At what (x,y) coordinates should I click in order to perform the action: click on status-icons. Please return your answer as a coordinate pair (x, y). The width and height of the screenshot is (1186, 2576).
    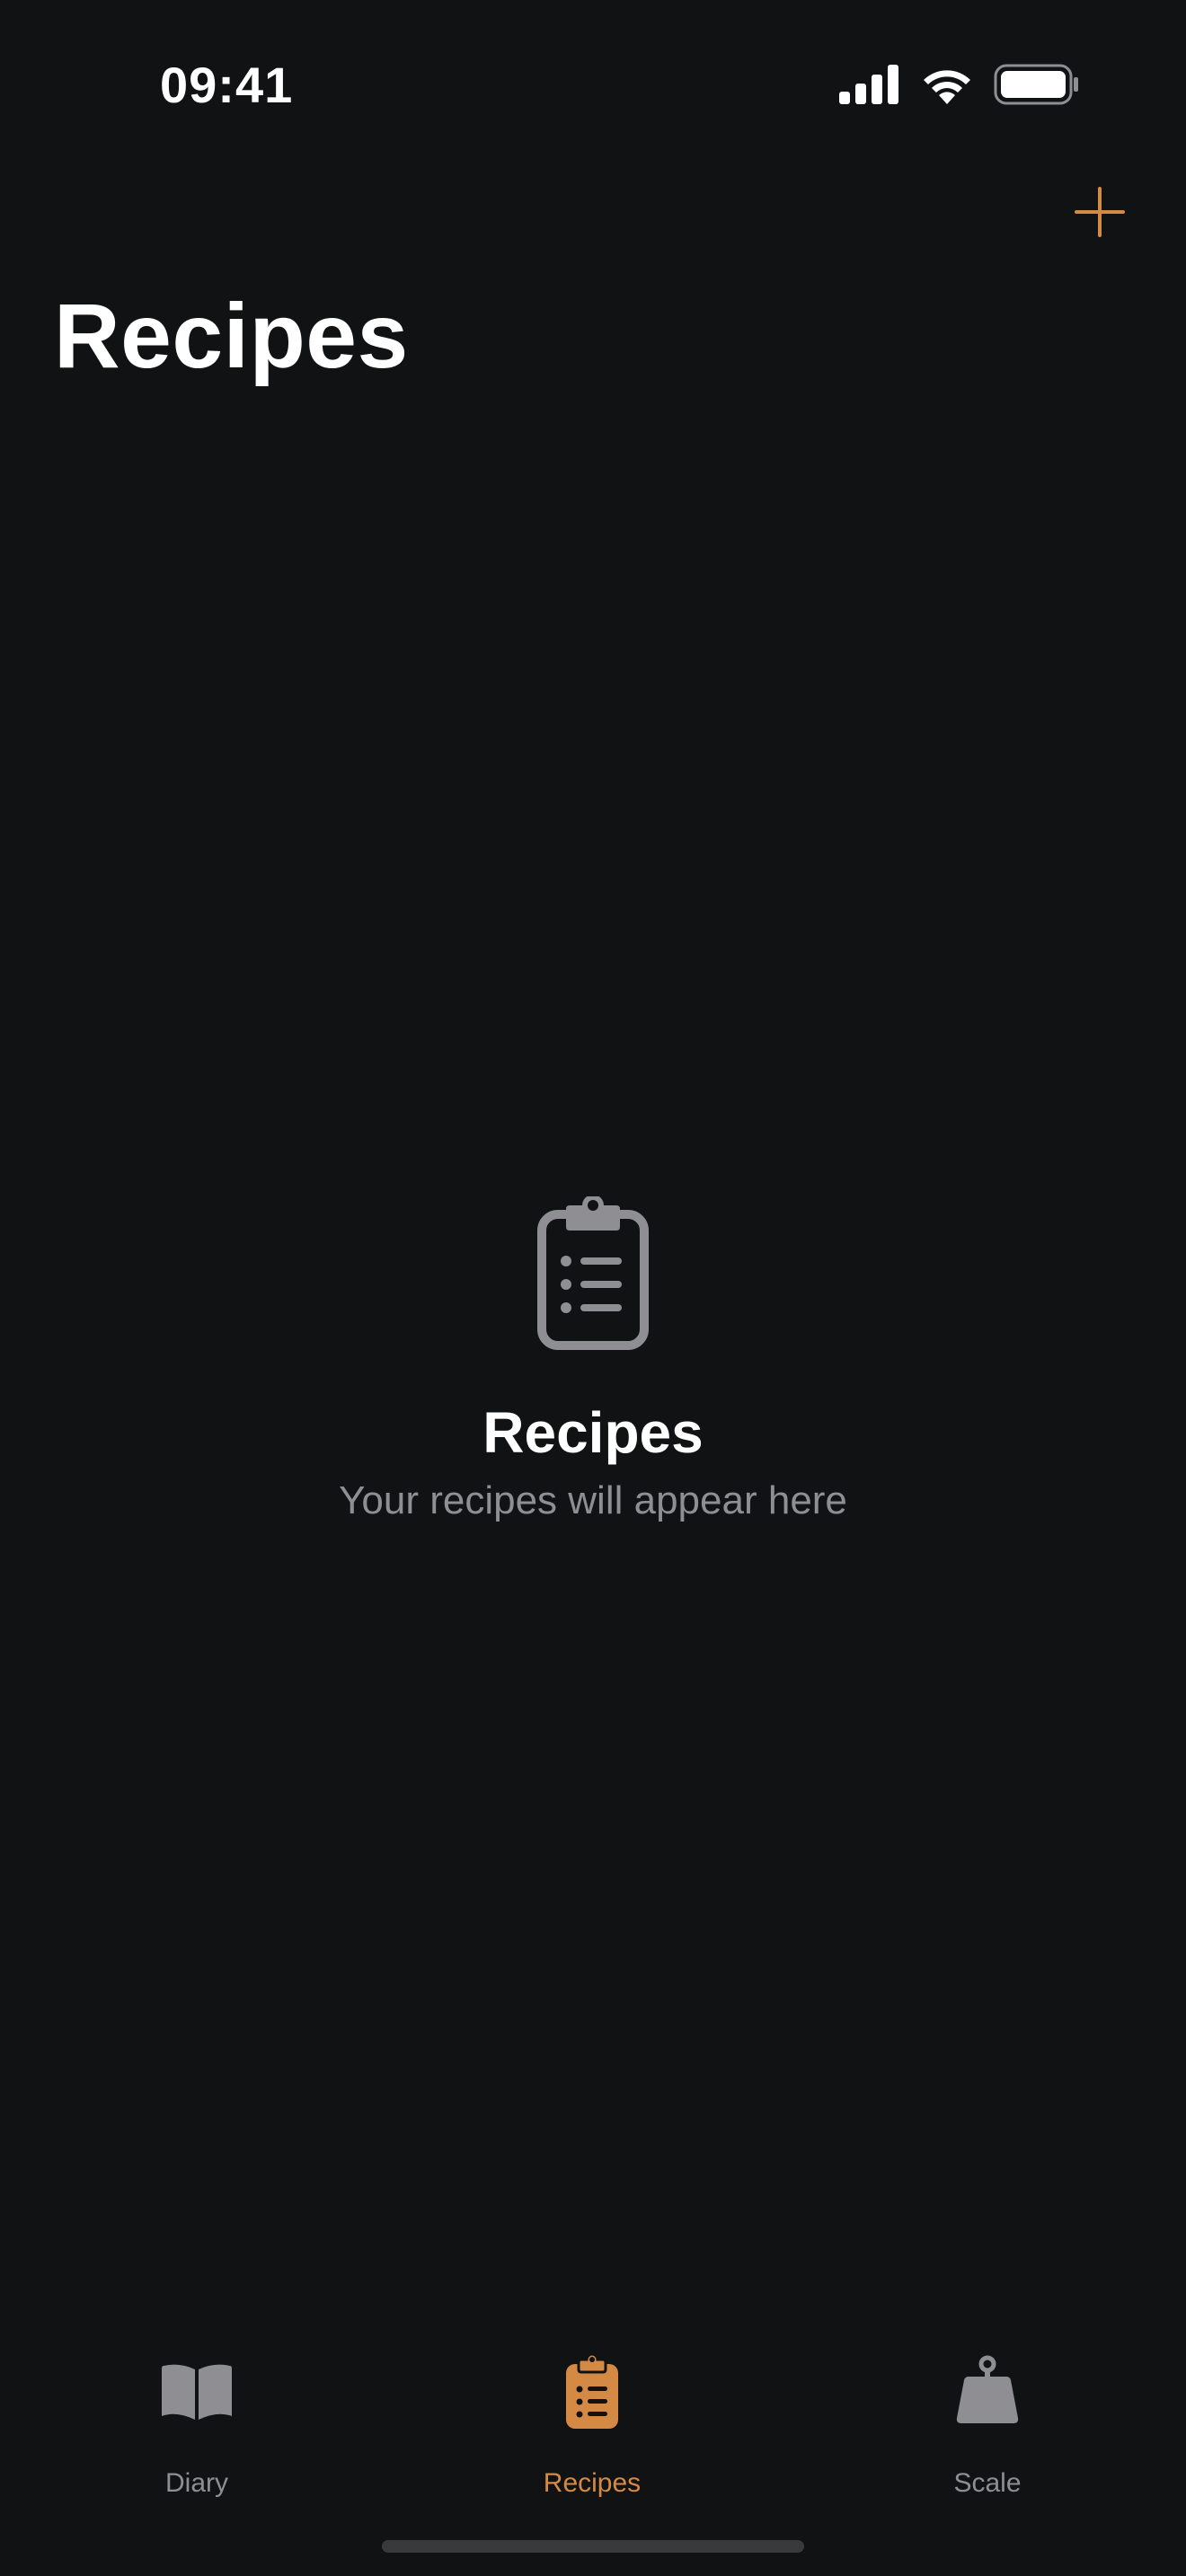
    Looking at the image, I should click on (959, 84).